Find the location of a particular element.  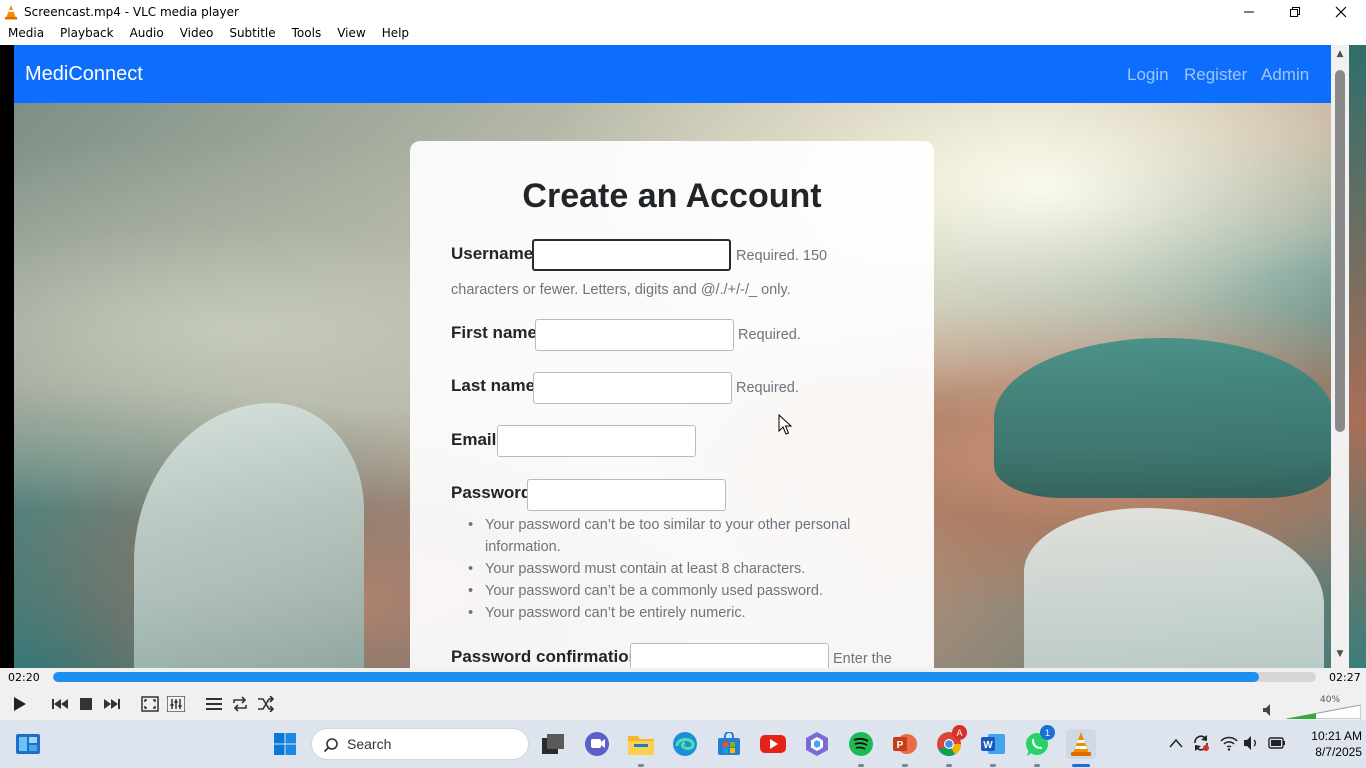

mouse-cursor-icon is located at coordinates (785, 424).